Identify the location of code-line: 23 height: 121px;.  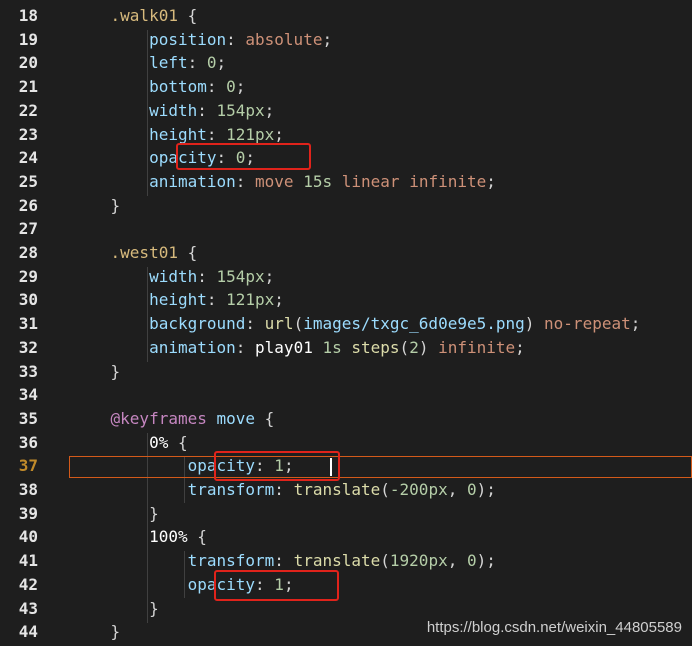
(346, 135).